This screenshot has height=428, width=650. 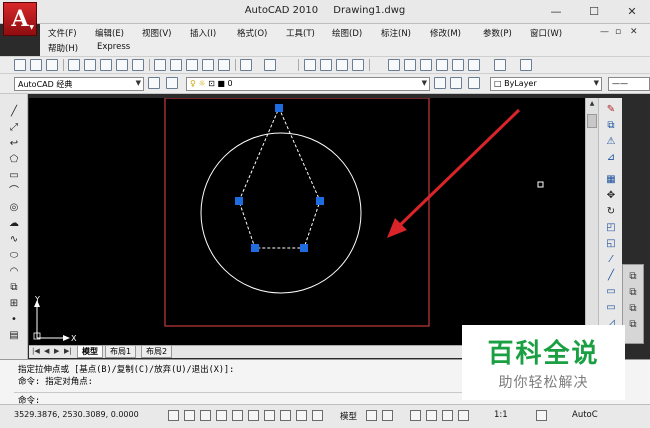 I want to click on grip-left, so click(x=239, y=201).